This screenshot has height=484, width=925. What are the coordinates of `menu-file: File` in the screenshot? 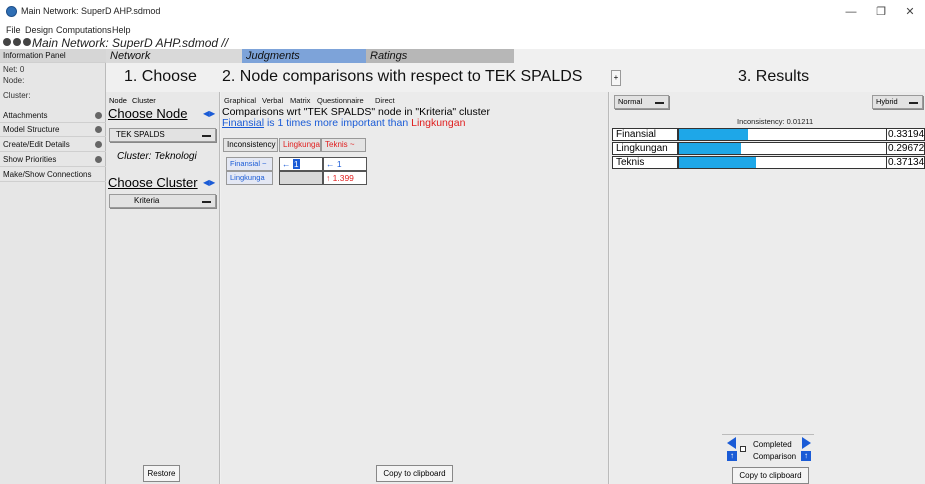 It's located at (13, 30).